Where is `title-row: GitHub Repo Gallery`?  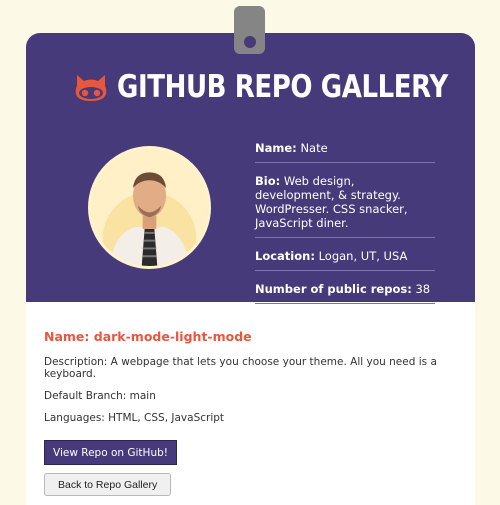 title-row: GitHub Repo Gallery is located at coordinates (274, 87).